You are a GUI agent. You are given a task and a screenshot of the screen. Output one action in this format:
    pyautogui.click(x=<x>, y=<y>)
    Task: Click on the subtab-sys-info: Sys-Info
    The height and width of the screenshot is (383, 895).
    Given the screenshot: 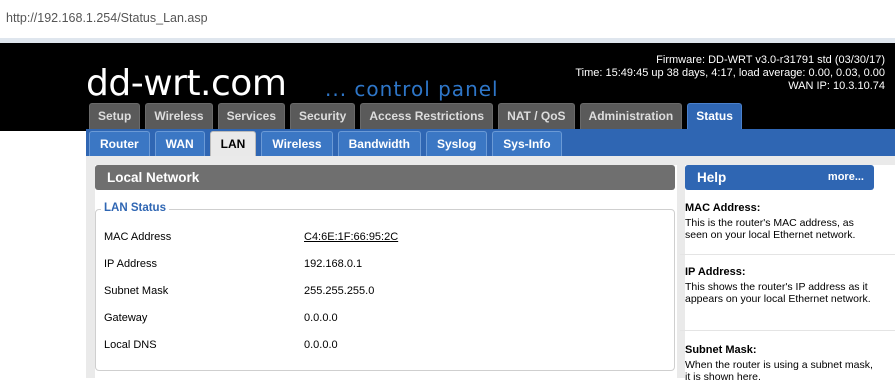 What is the action you would take?
    pyautogui.click(x=527, y=144)
    